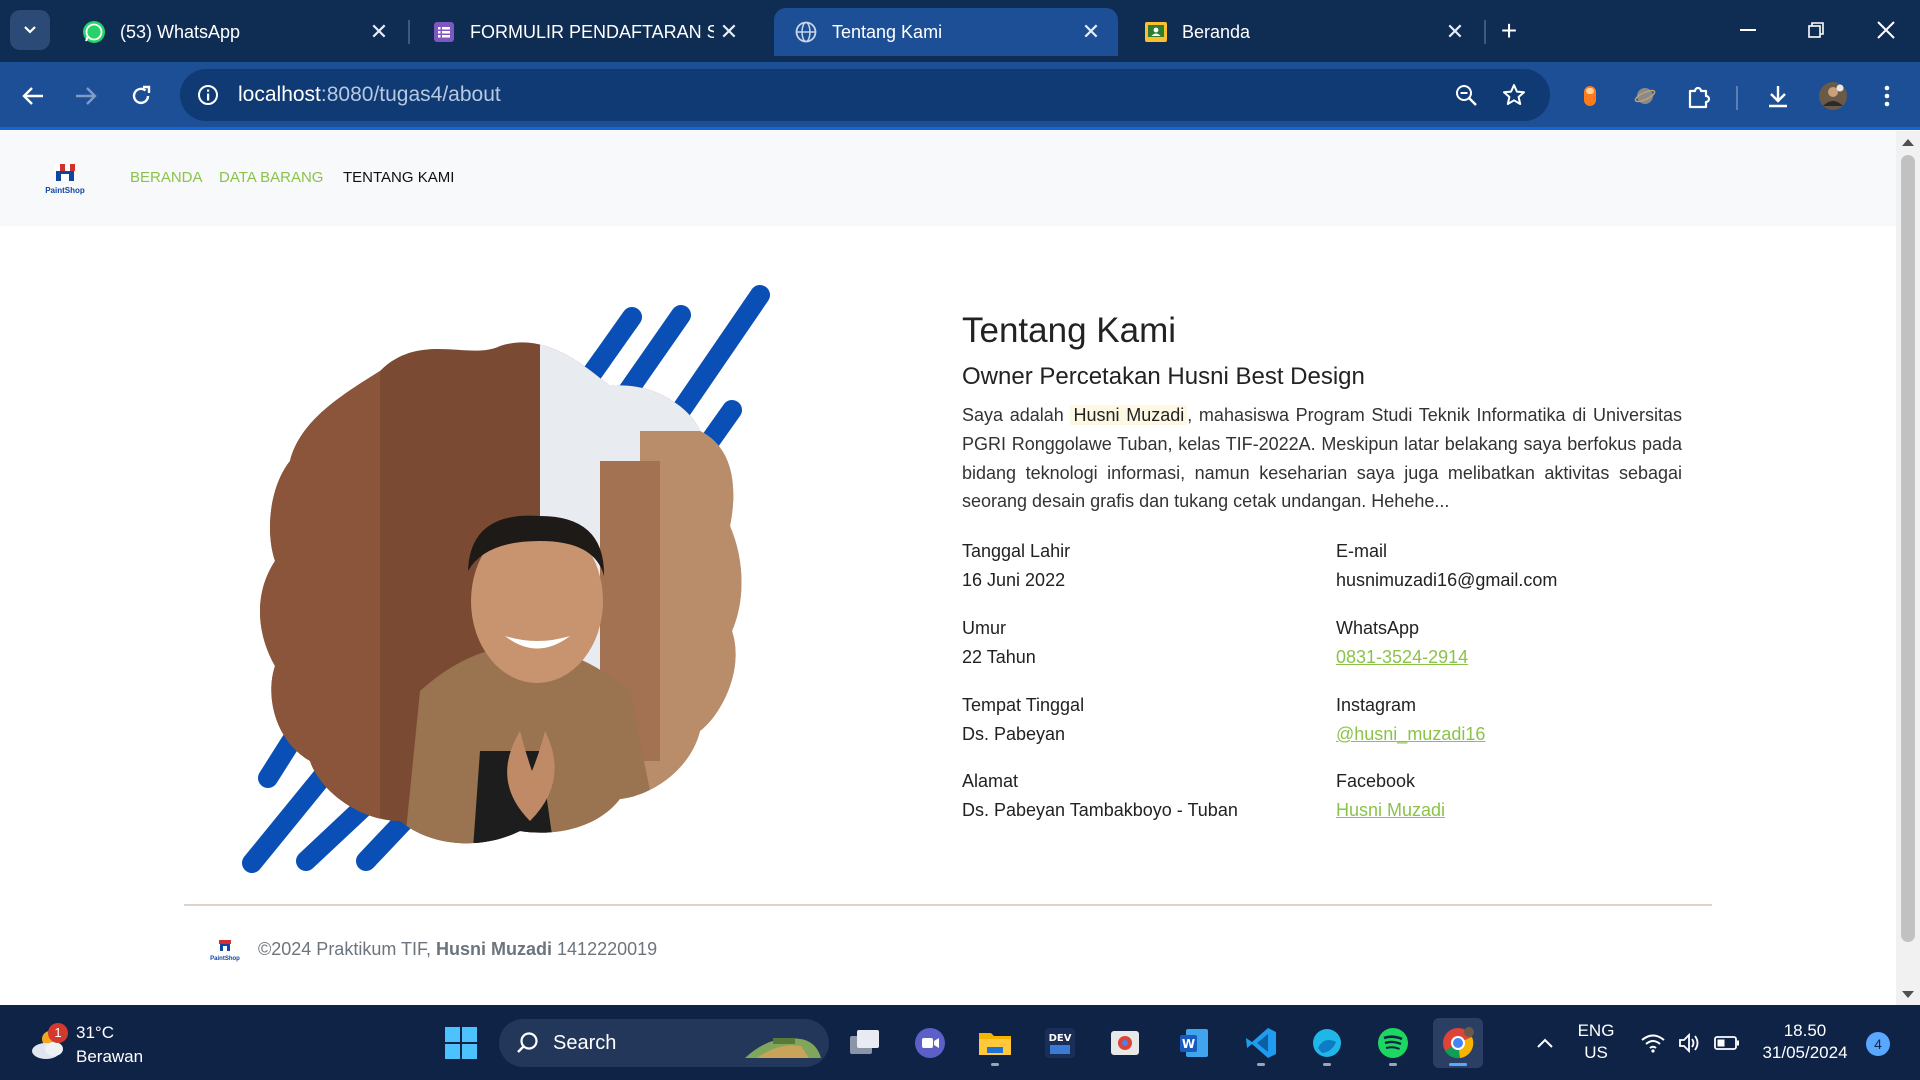 Image resolution: width=1920 pixels, height=1080 pixels. What do you see at coordinates (1645, 96) in the screenshot?
I see `extension-planet-icon` at bounding box center [1645, 96].